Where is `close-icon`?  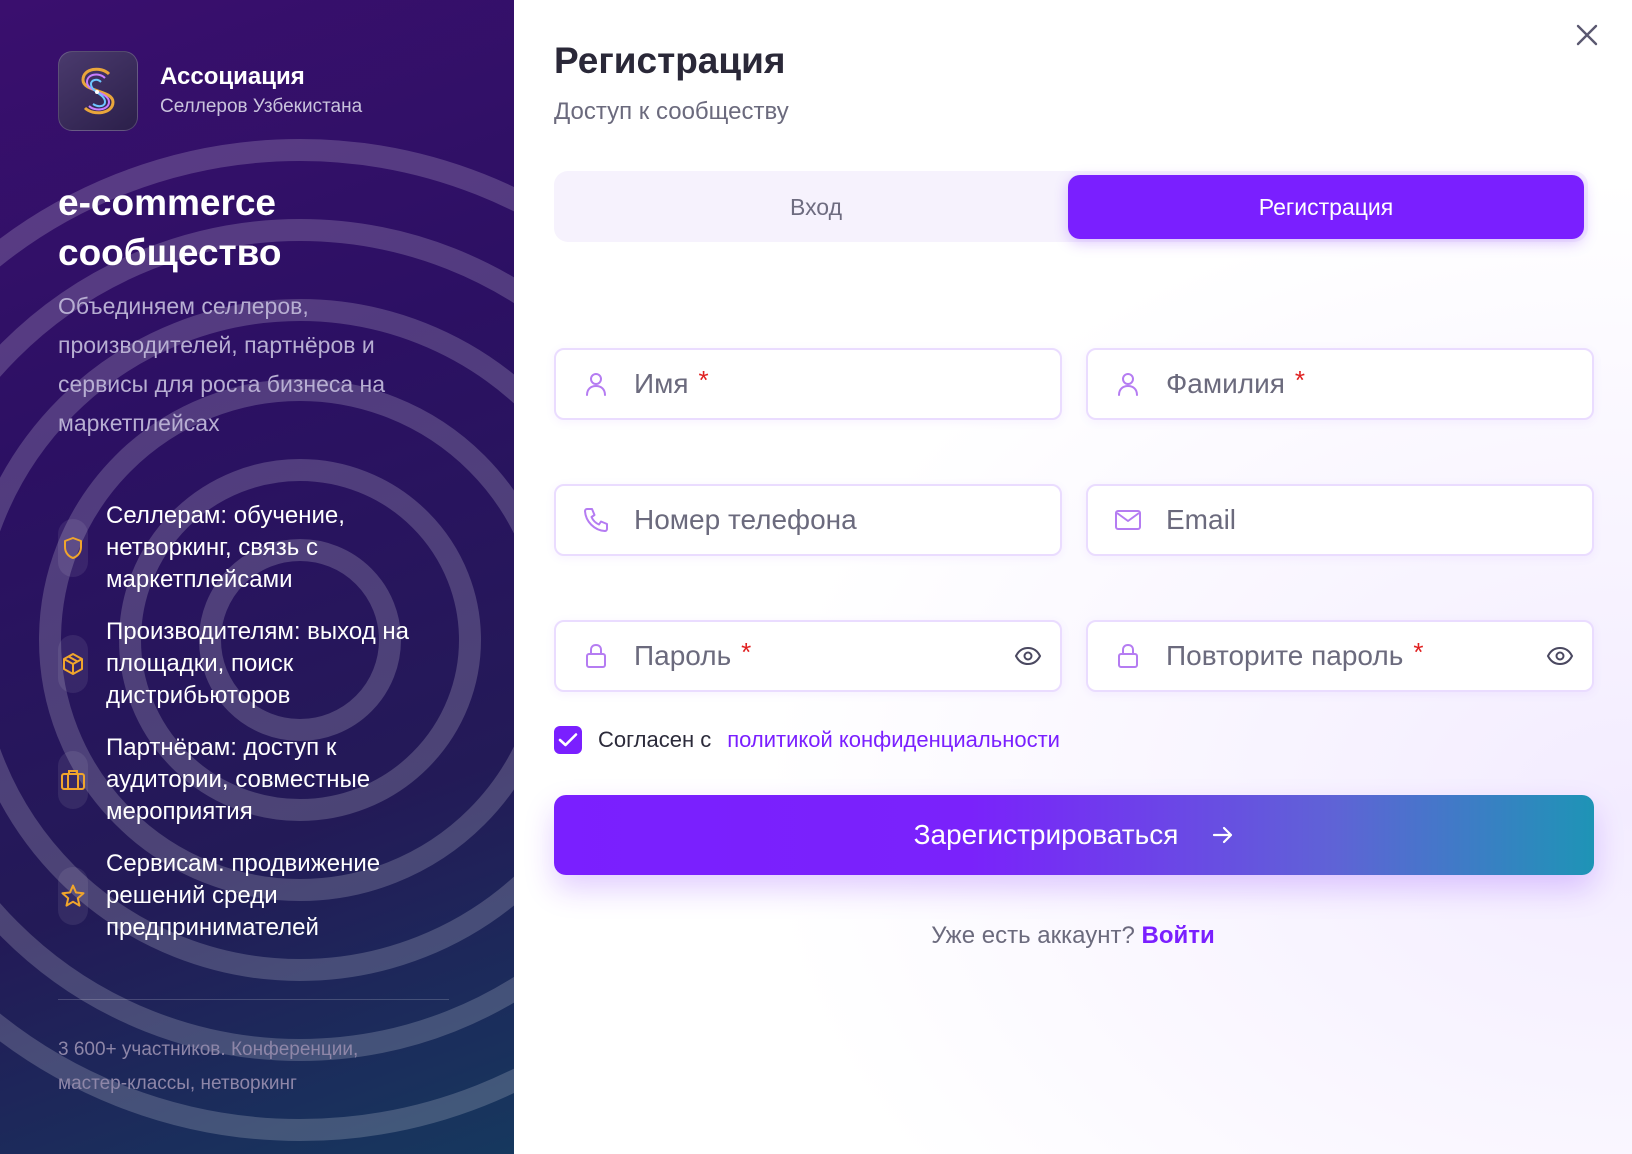 close-icon is located at coordinates (1587, 35).